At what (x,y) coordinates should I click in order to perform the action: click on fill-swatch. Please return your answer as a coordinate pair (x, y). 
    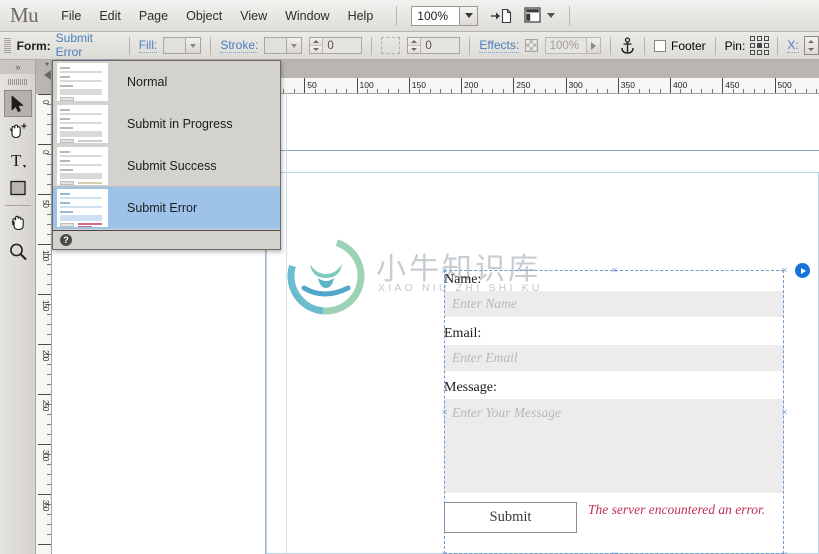
    Looking at the image, I should click on (175, 45).